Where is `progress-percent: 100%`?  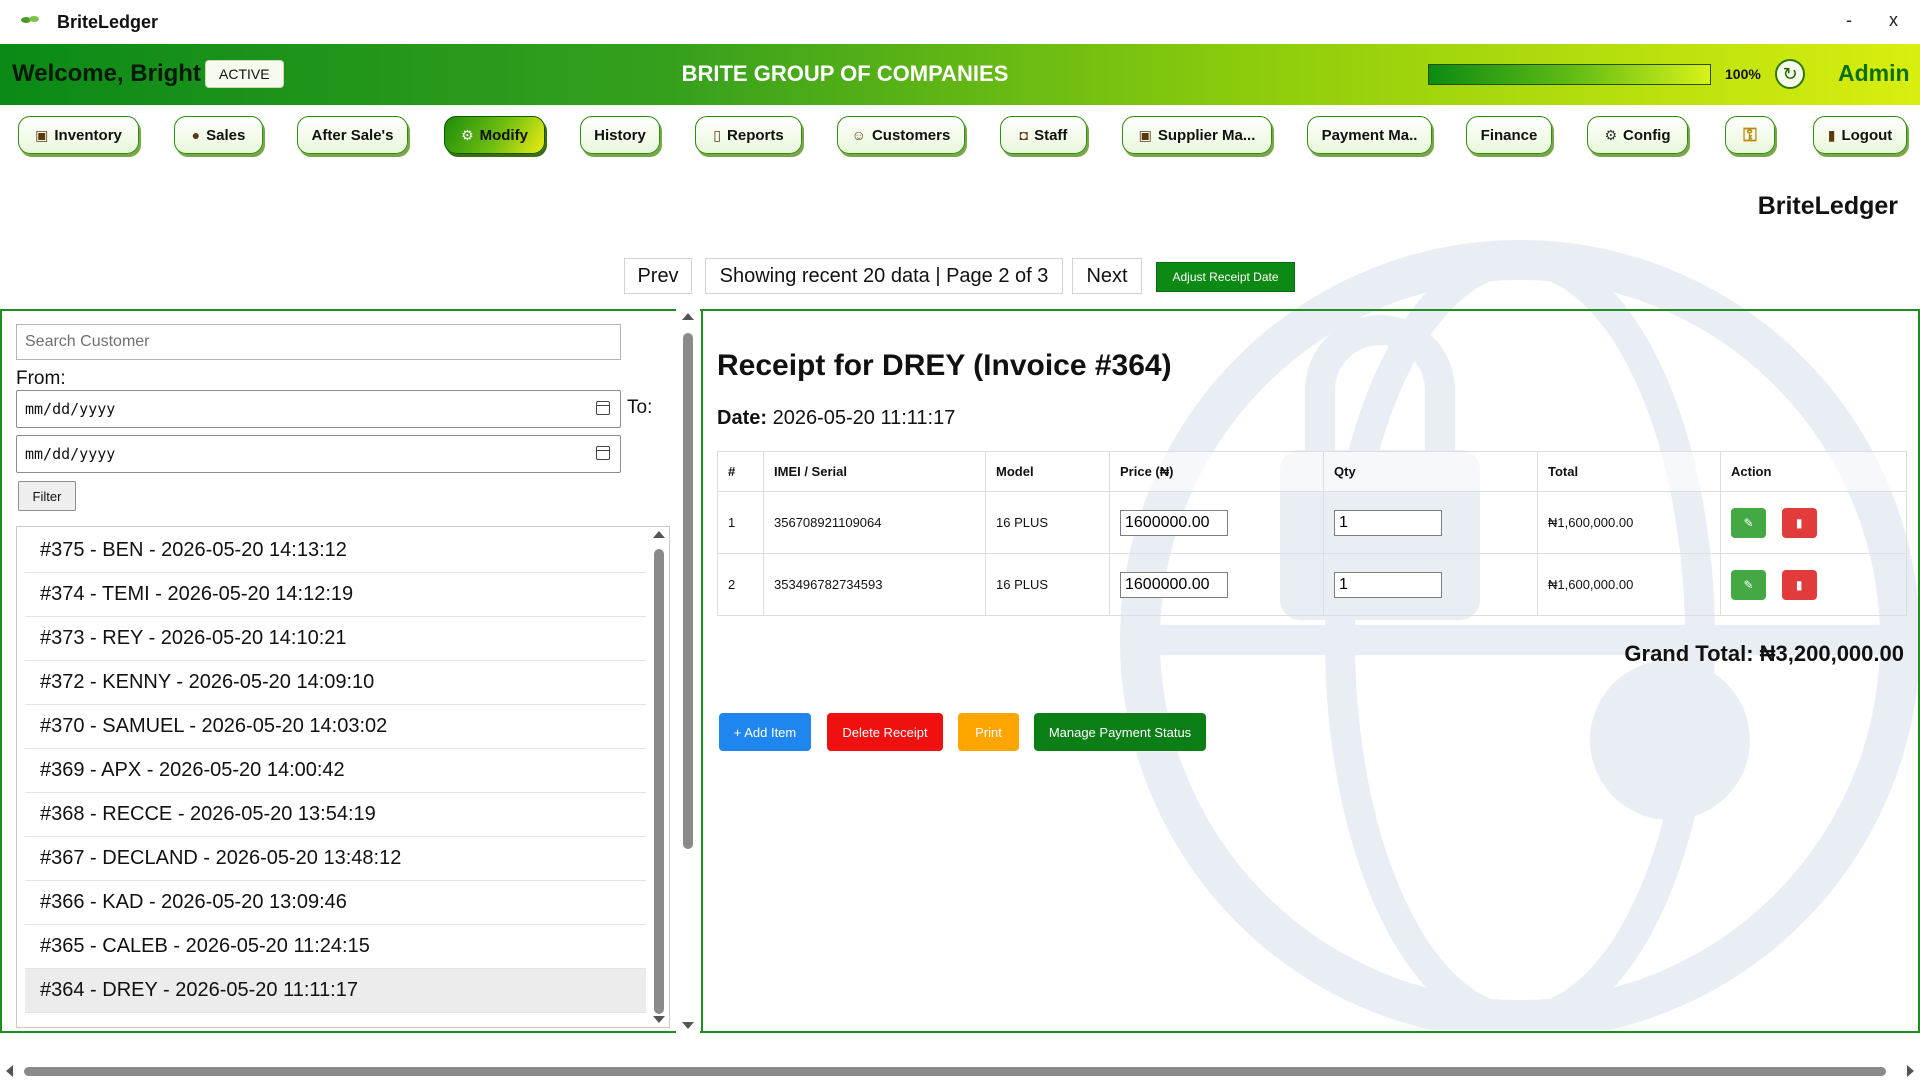
progress-percent: 100% is located at coordinates (1743, 74).